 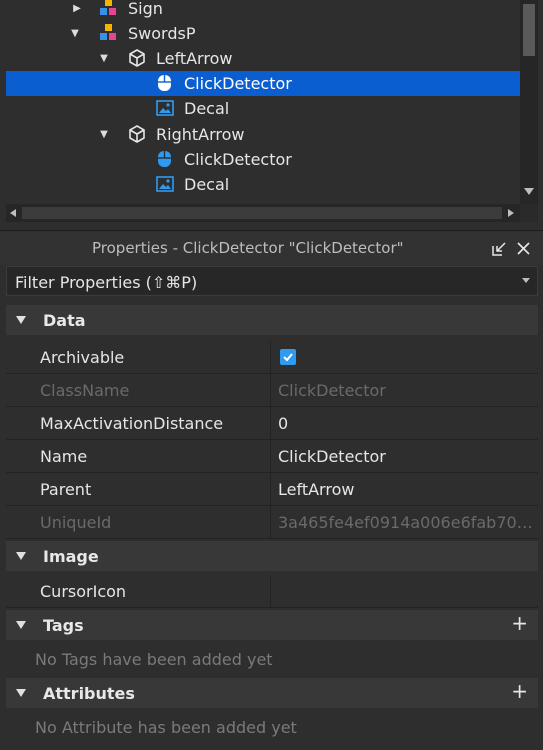 I want to click on section-label: Attributes, so click(x=89, y=693).